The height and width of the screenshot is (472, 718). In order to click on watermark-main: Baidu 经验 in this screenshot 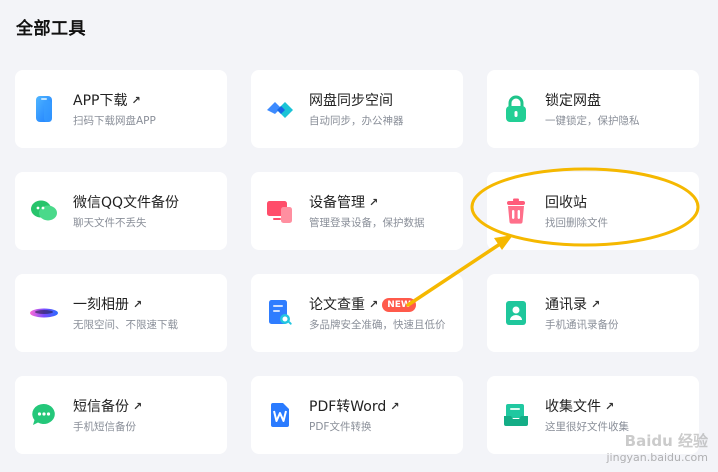, I will do `click(666, 441)`.